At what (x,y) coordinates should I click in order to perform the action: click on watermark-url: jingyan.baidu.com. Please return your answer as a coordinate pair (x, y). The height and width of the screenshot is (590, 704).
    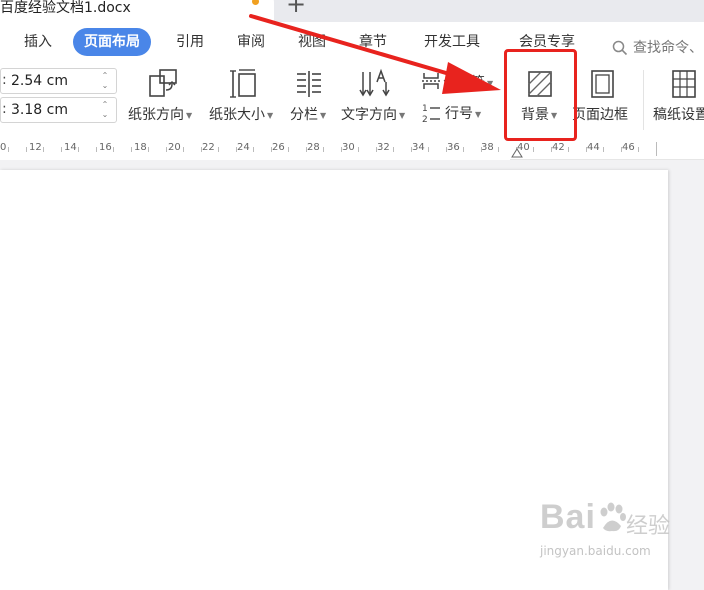
    Looking at the image, I should click on (595, 551).